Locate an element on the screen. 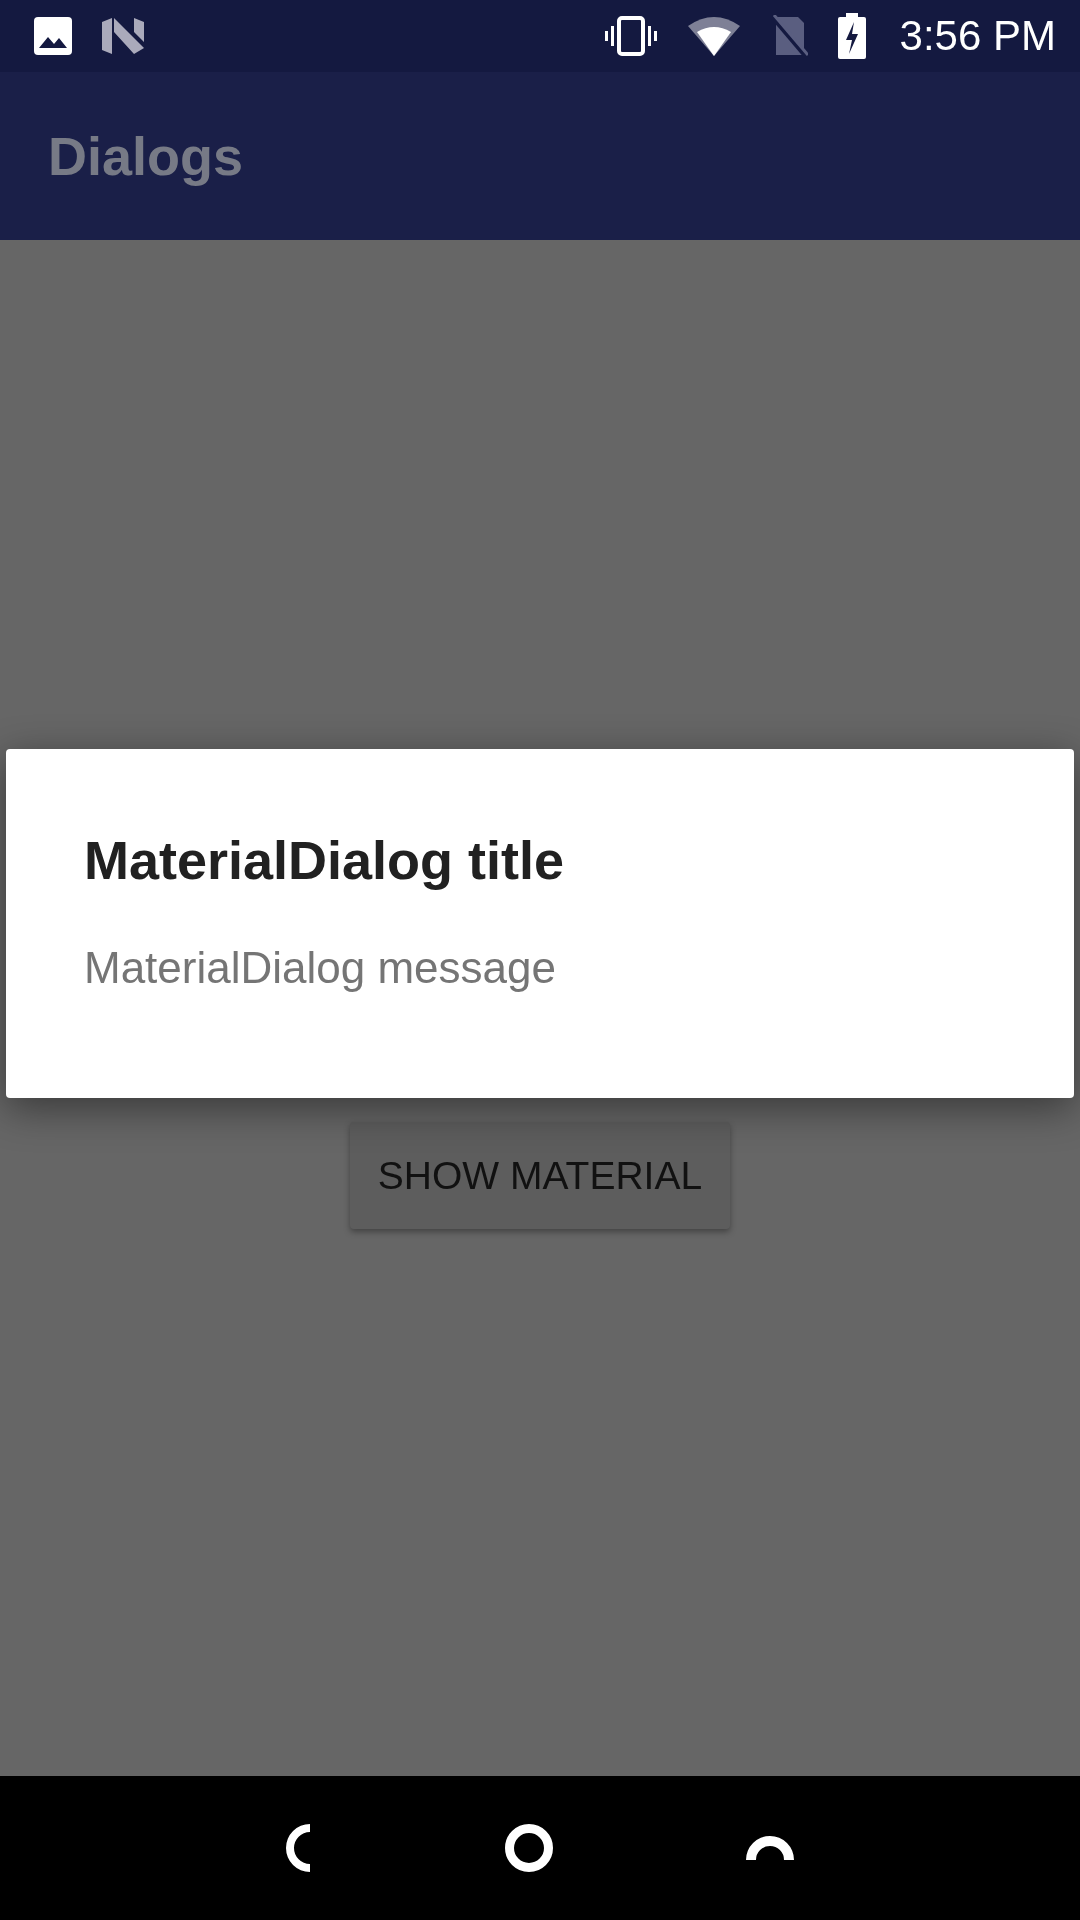  image-icon is located at coordinates (53, 36).